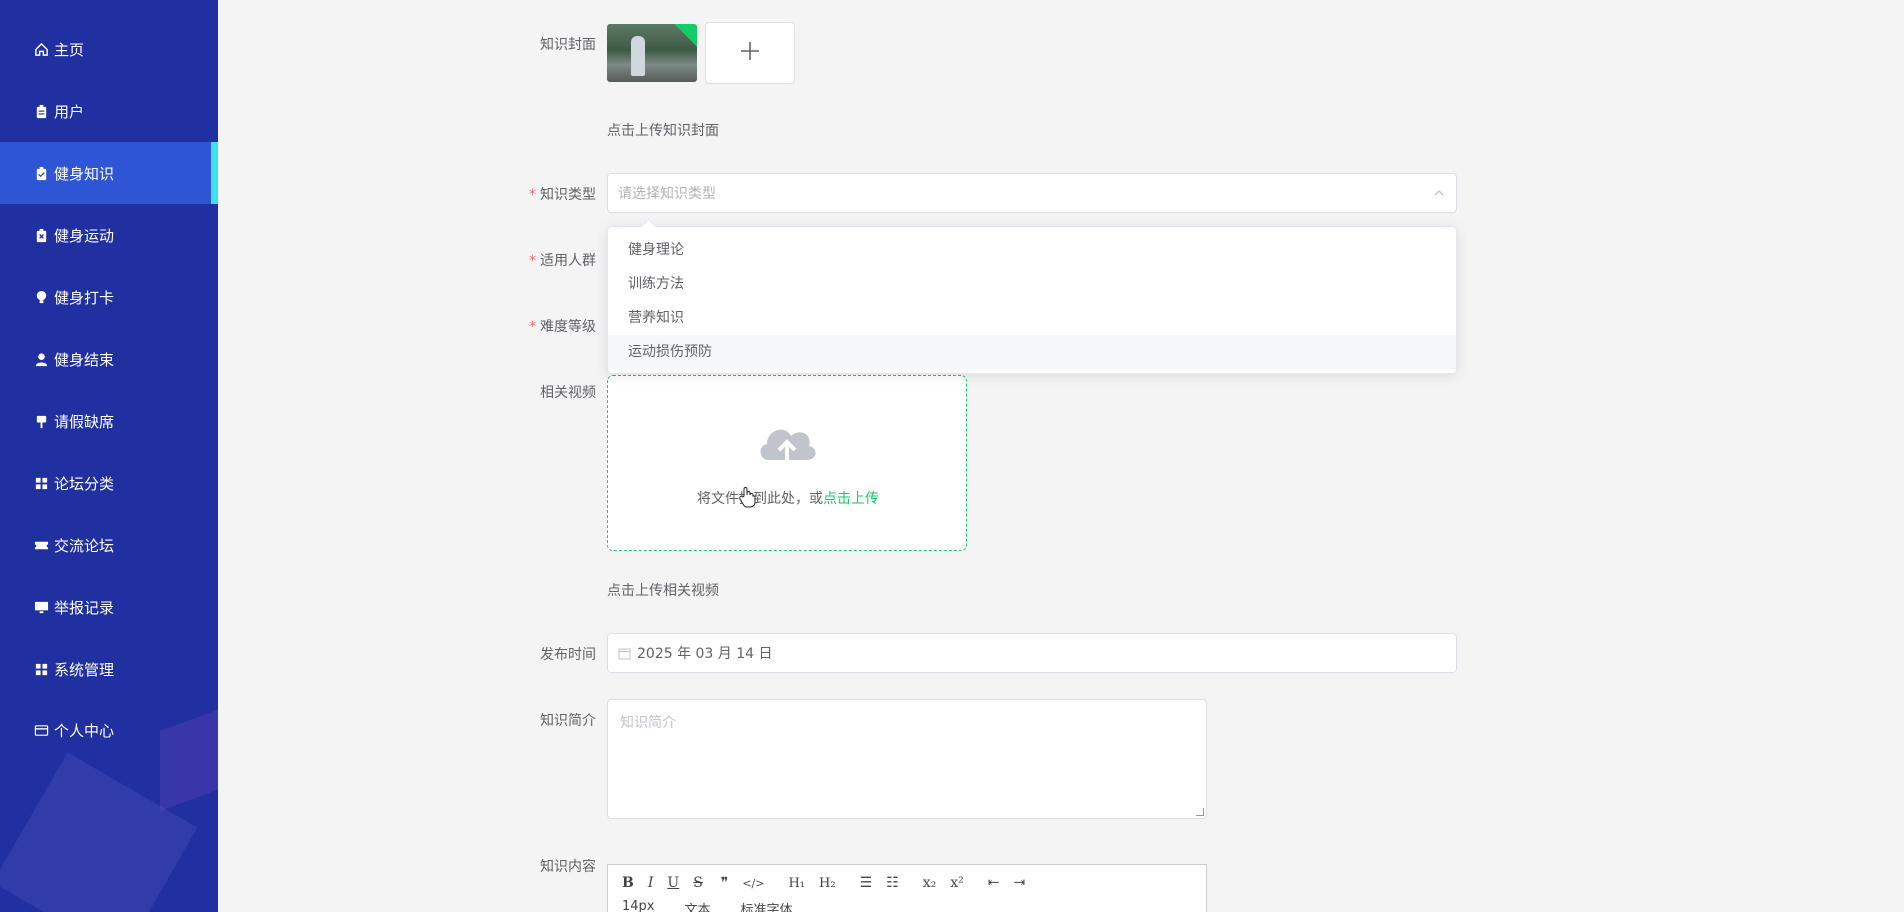 The height and width of the screenshot is (912, 1904). I want to click on clipboard-check-icon, so click(41, 173).